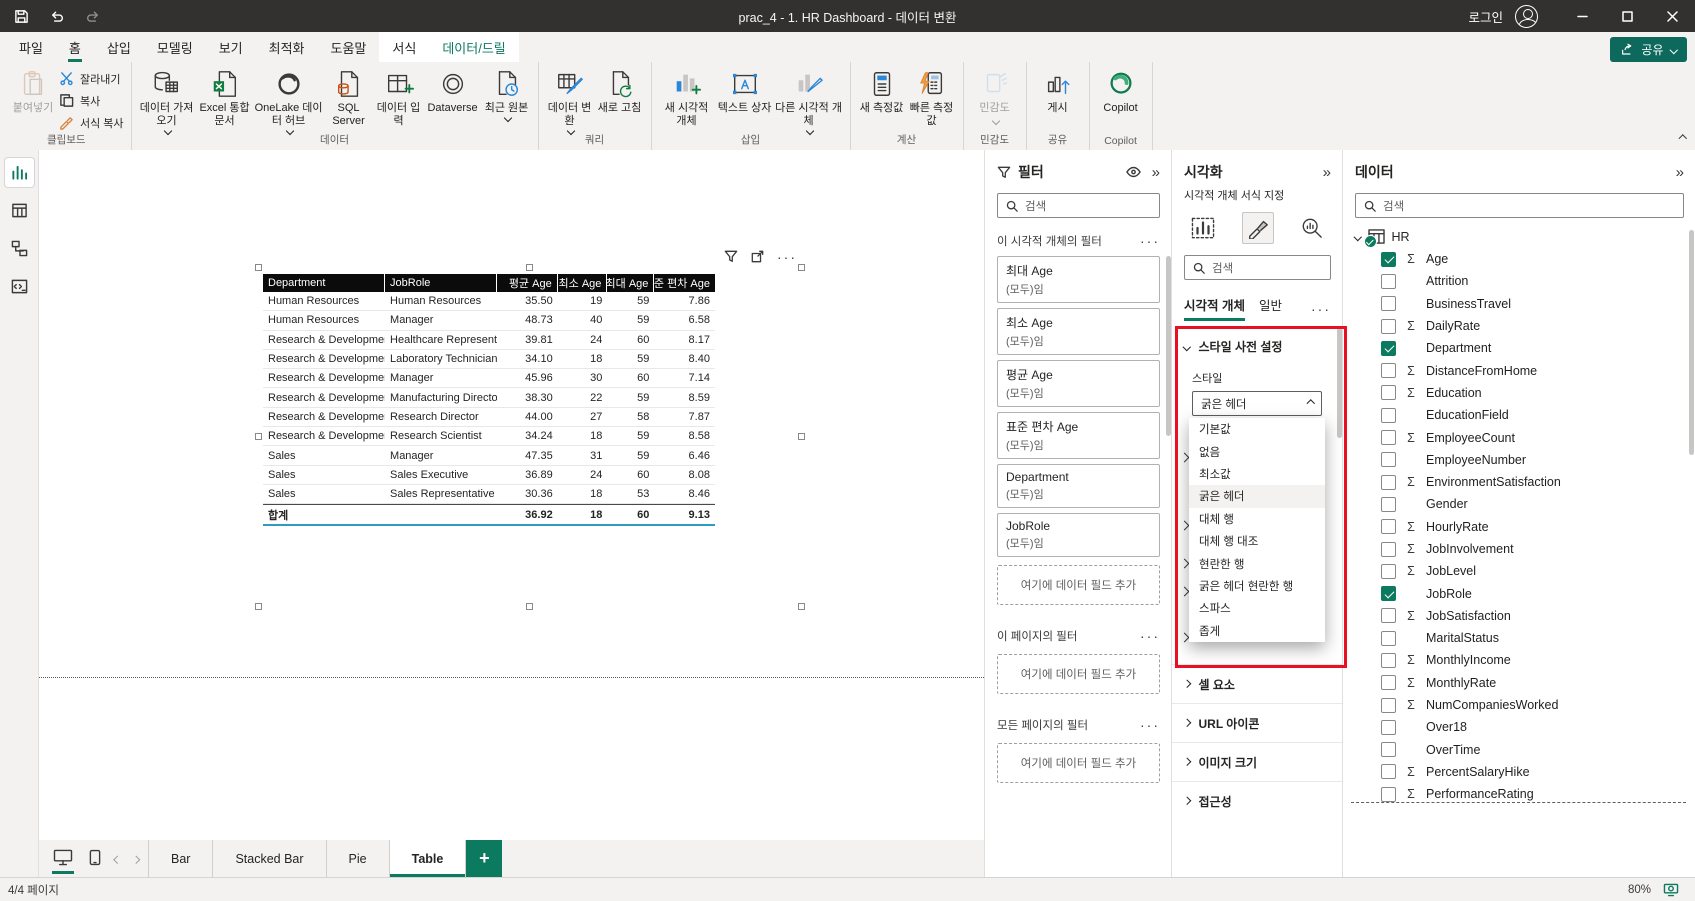 This screenshot has width=1695, height=901. Describe the element at coordinates (1257, 541) in the screenshot. I see `style-option: 대체 행 대조` at that location.